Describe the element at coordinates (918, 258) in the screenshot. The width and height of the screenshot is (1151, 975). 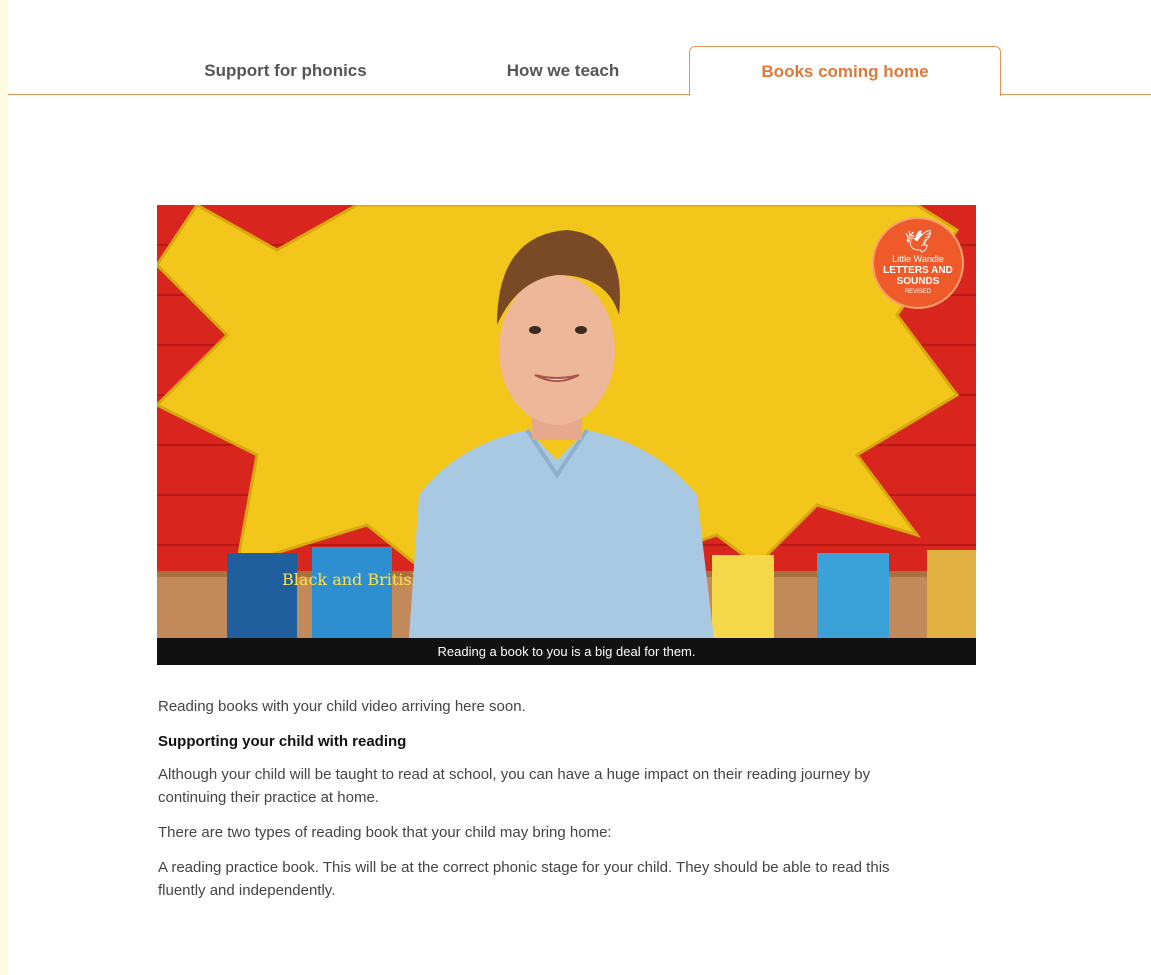
I see `logo-text-line1: Little Wandle` at that location.